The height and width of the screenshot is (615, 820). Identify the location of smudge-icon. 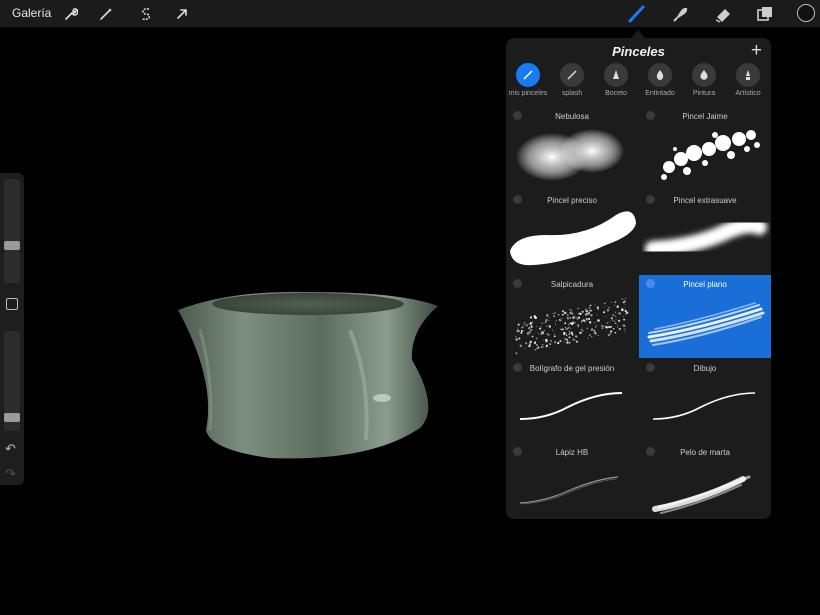
(681, 14).